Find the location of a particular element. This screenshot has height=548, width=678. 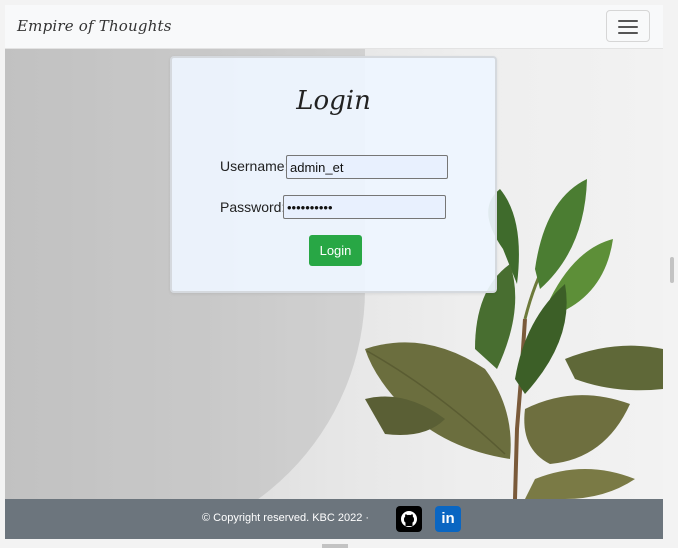

username-input is located at coordinates (367, 167).